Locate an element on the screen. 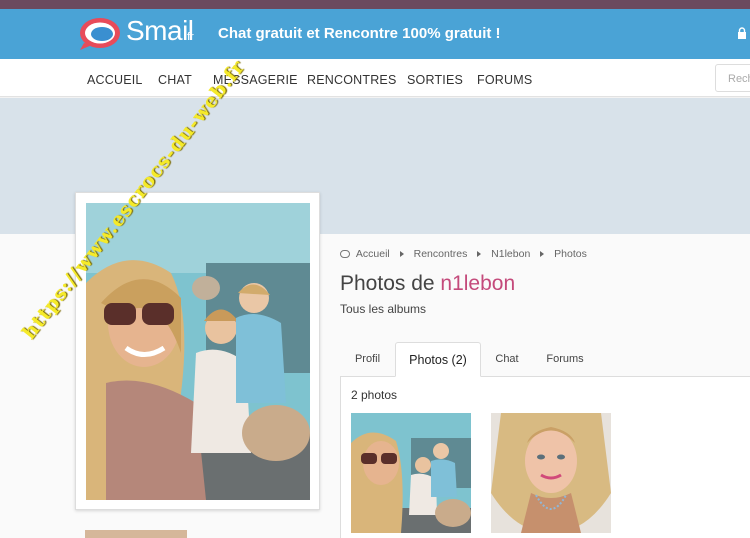  nav-item-rencontres: RENCONTRES is located at coordinates (352, 80).